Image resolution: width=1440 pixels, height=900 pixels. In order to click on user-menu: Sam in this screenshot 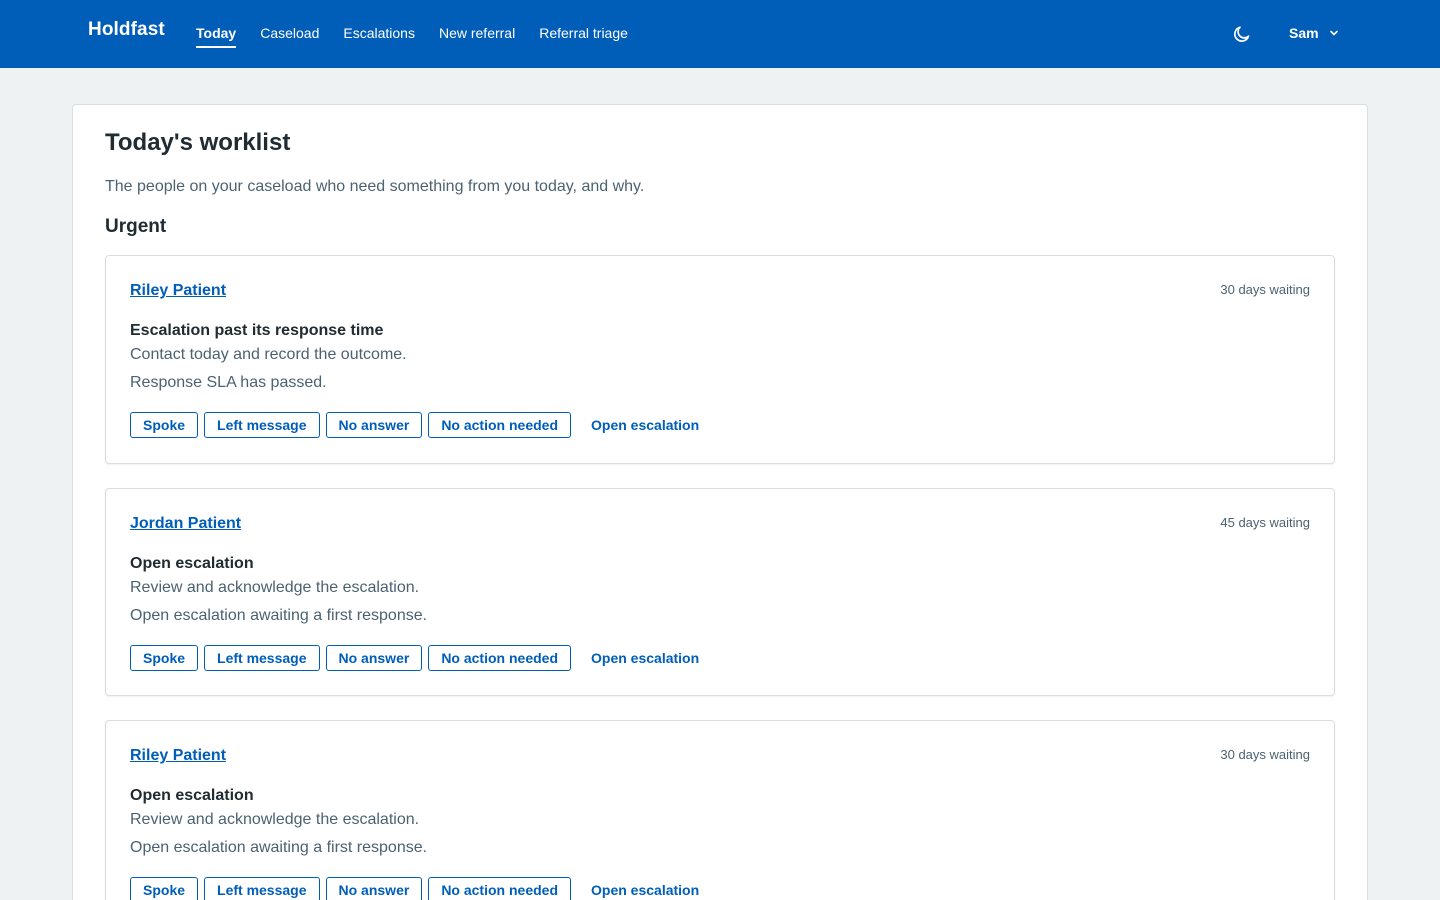, I will do `click(1314, 33)`.